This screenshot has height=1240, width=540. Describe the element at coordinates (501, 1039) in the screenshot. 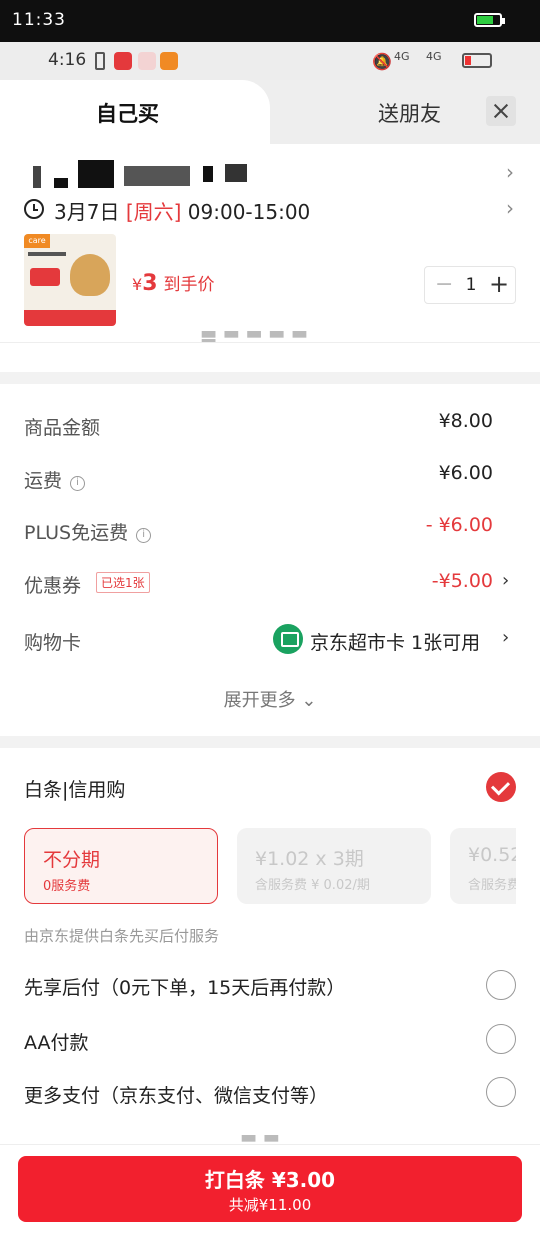

I see `aa-payment-radio` at that location.